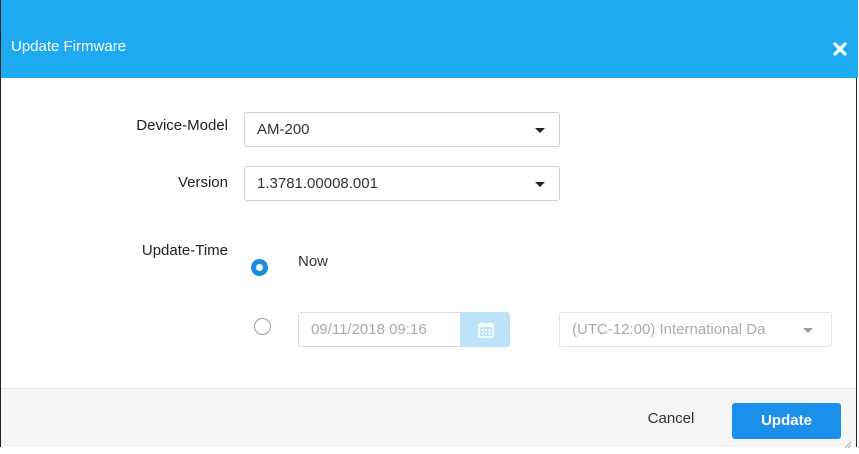 The height and width of the screenshot is (454, 859). What do you see at coordinates (69, 46) in the screenshot?
I see `dialog-title: Update Firmware` at bounding box center [69, 46].